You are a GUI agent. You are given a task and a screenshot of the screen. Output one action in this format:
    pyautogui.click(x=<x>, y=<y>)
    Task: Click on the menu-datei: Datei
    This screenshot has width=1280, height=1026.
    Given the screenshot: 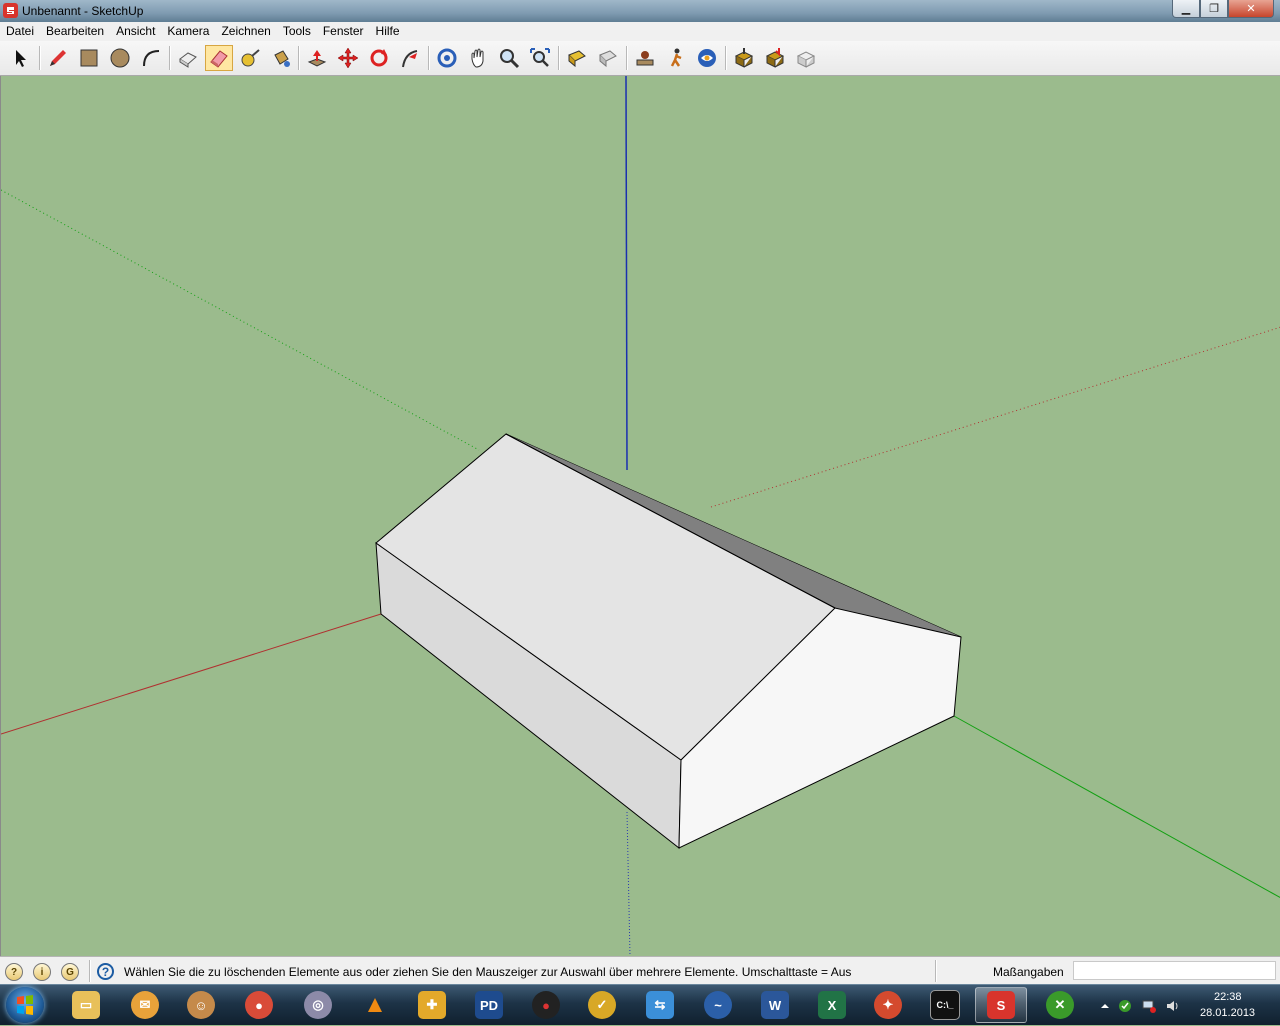 What is the action you would take?
    pyautogui.click(x=20, y=31)
    